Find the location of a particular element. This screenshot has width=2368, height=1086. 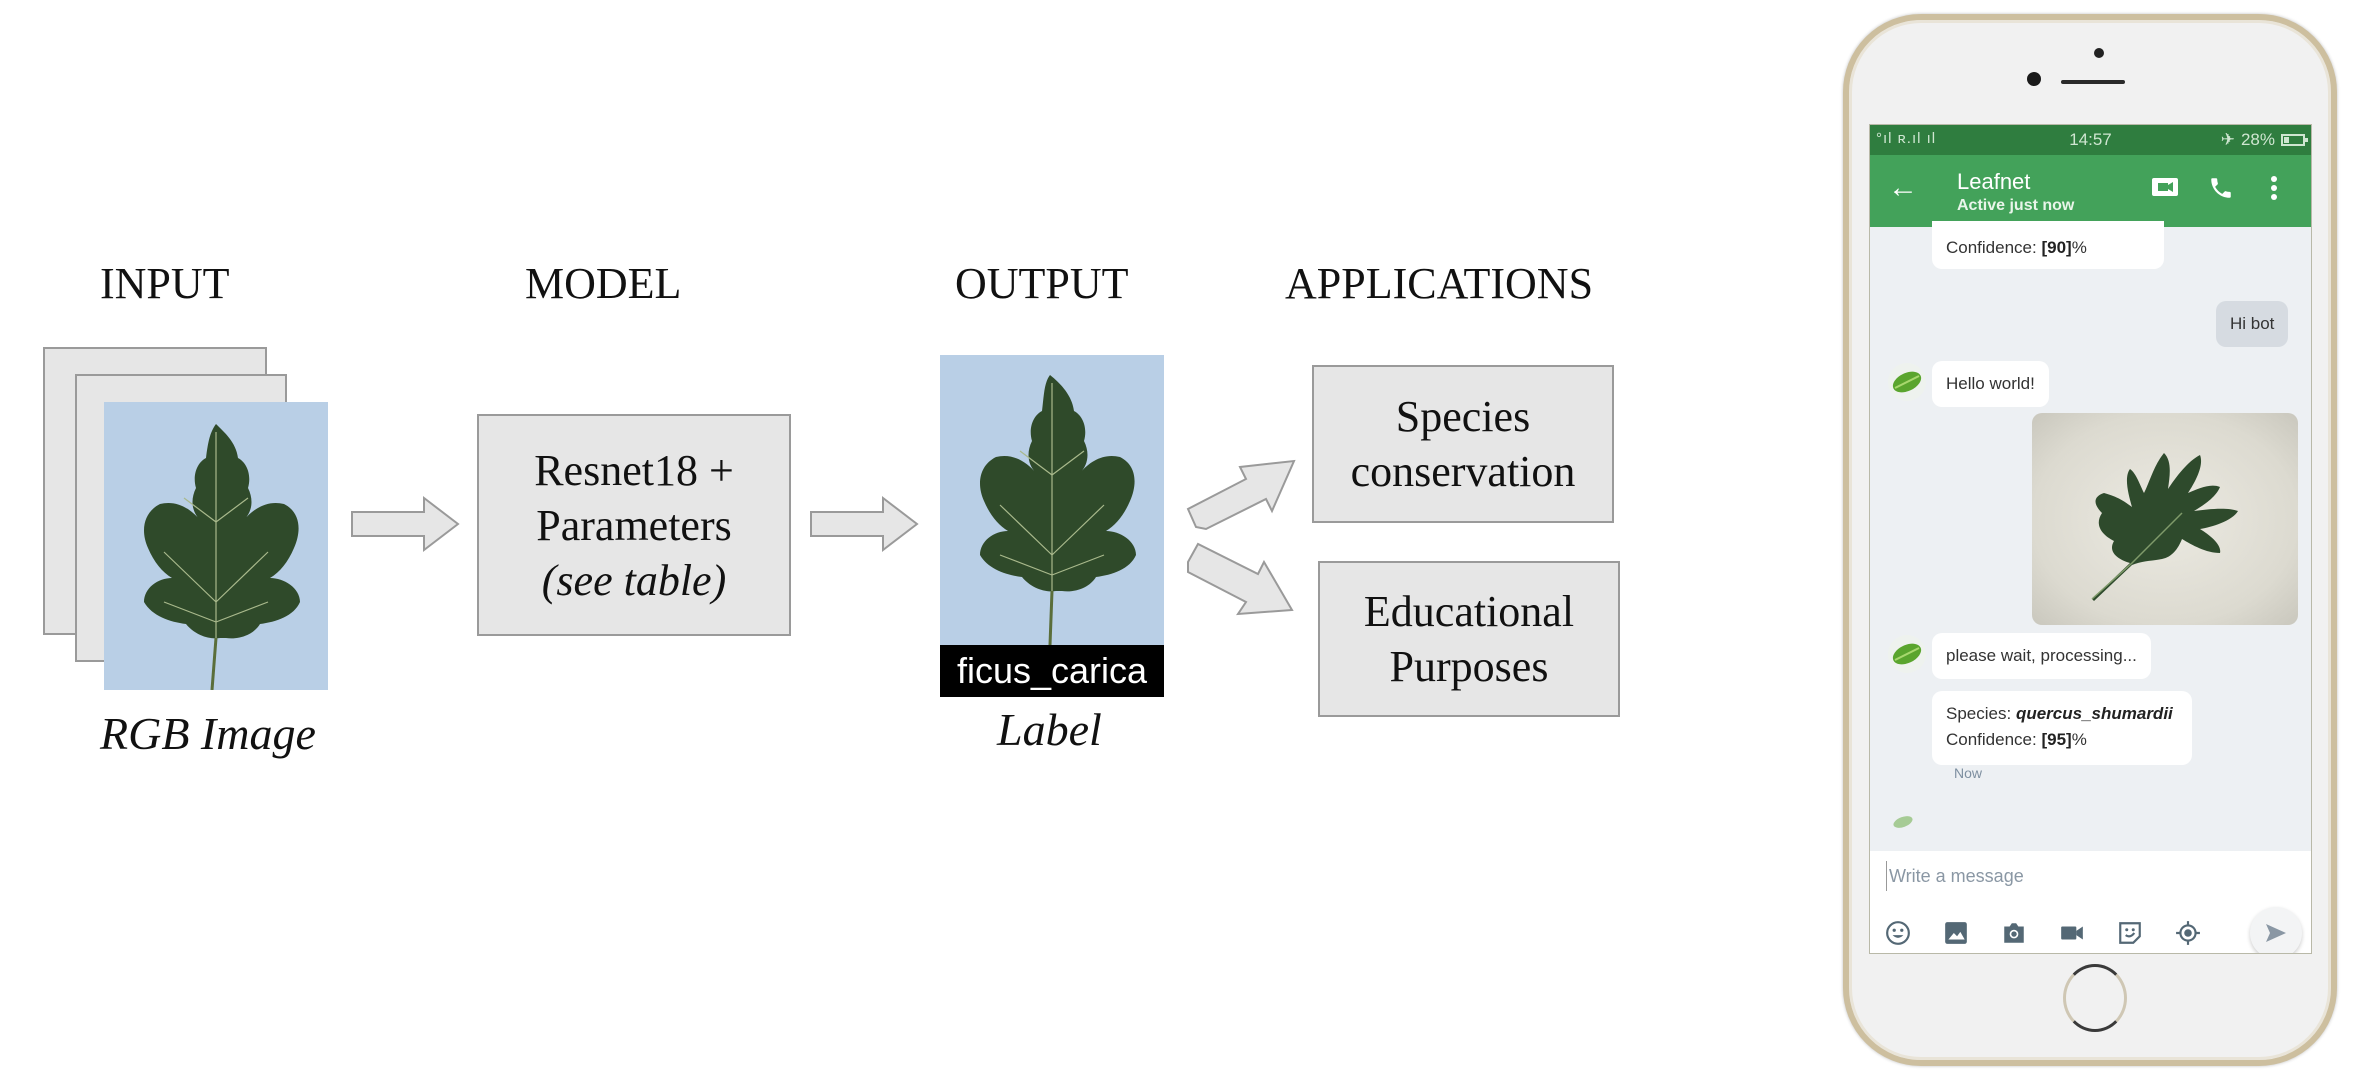

application-label: Purposes is located at coordinates (1469, 666).